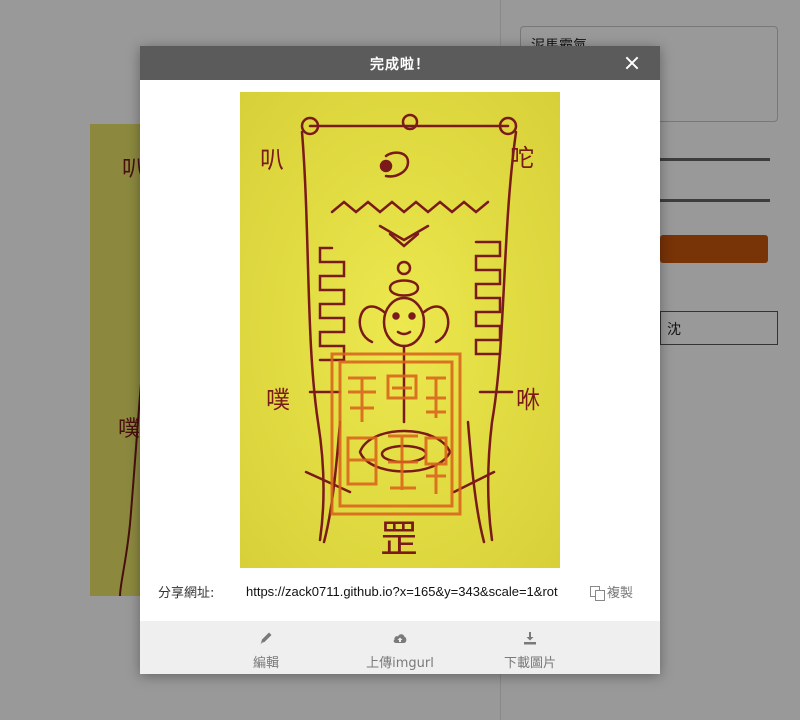 This screenshot has width=800, height=720. I want to click on talisman-char-right-mid: 咻, so click(528, 400).